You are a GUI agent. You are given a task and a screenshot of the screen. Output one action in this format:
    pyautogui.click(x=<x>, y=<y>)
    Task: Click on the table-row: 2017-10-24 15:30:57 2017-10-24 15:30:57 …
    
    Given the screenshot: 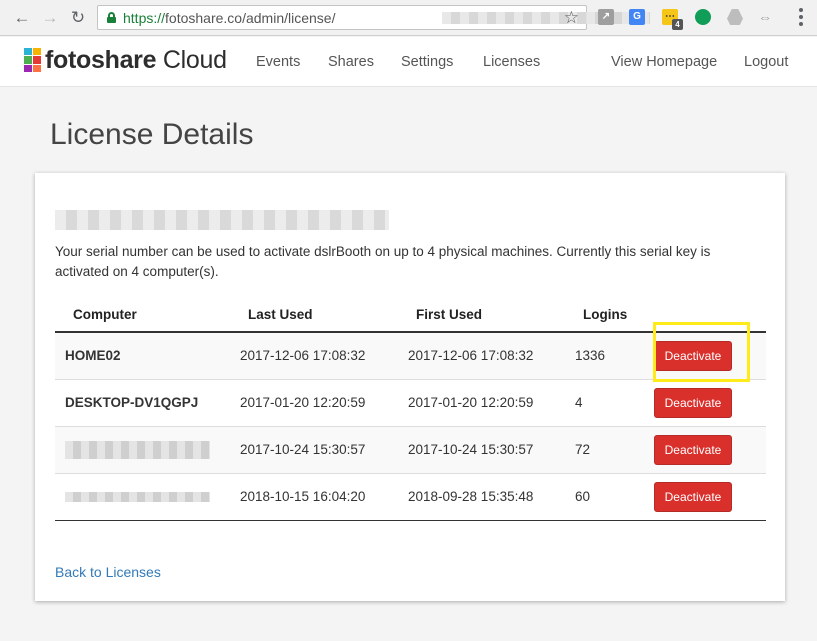 What is the action you would take?
    pyautogui.click(x=410, y=449)
    